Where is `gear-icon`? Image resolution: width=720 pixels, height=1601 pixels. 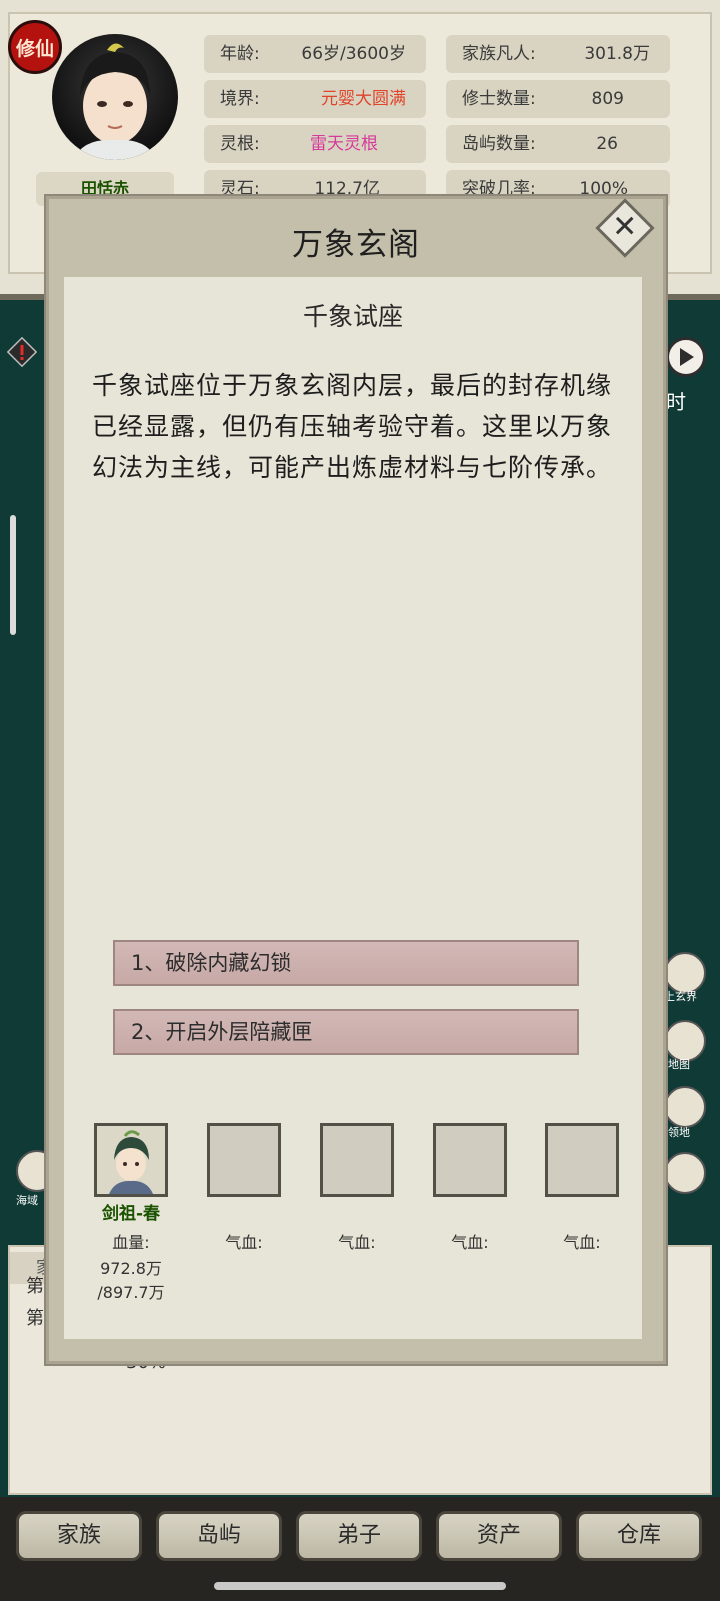 gear-icon is located at coordinates (685, 1173).